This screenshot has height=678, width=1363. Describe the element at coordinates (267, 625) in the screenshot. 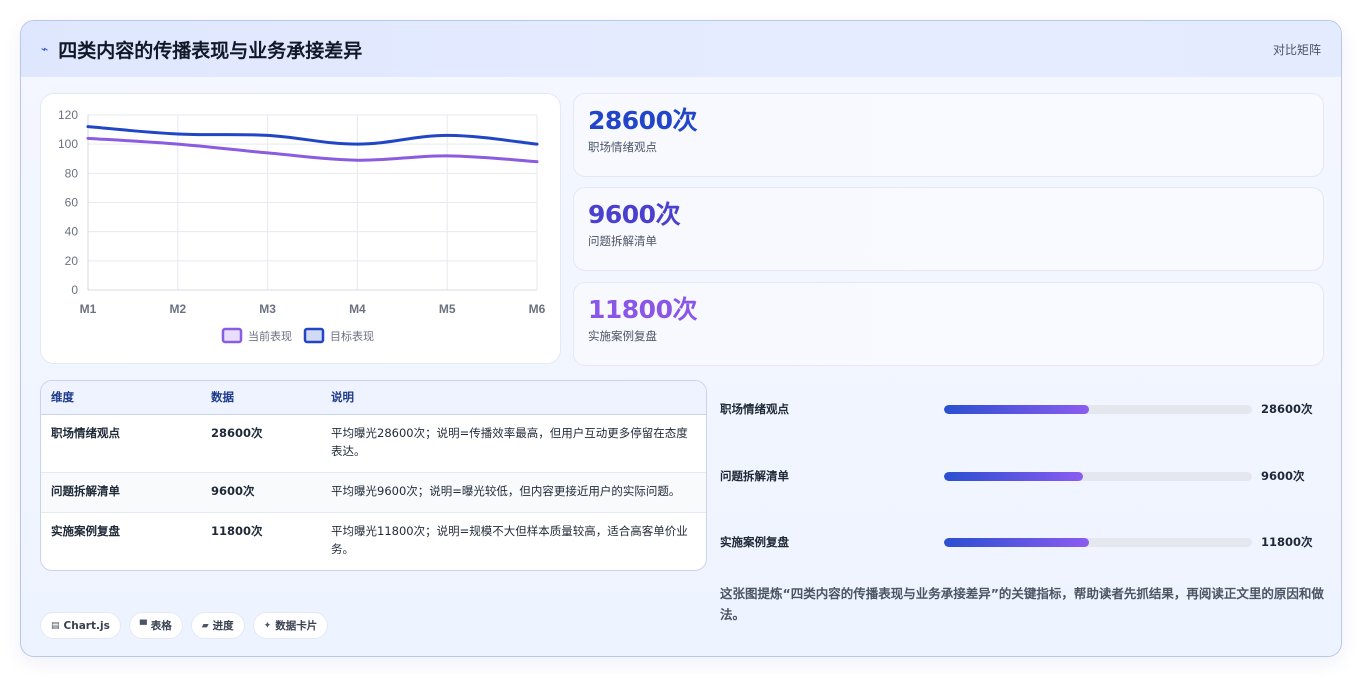

I see `sparkle-icon: ✦` at that location.